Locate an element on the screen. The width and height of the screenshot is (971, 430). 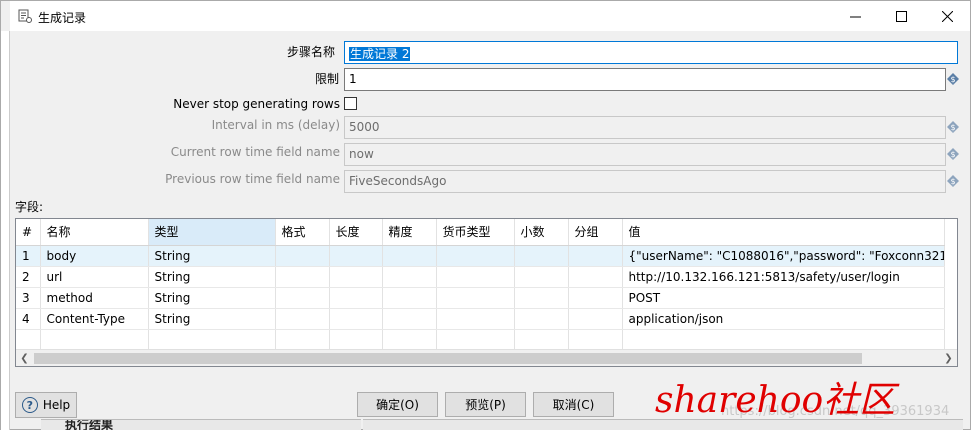
scroll-right-icon: ❯ is located at coordinates (948, 358).